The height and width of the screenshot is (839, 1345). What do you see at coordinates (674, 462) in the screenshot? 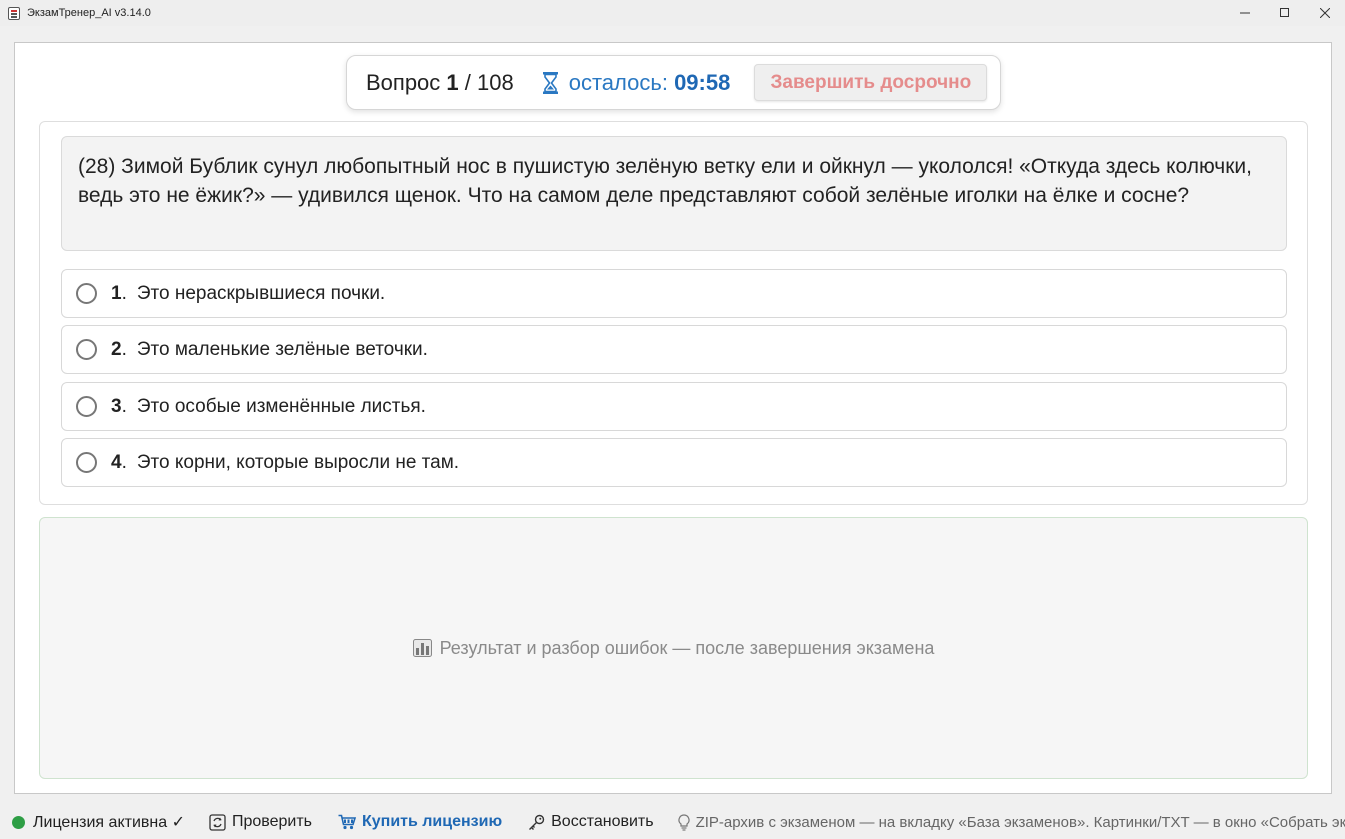
I see `answer-option-4: 4. Это корни, которые выросли не там.` at bounding box center [674, 462].